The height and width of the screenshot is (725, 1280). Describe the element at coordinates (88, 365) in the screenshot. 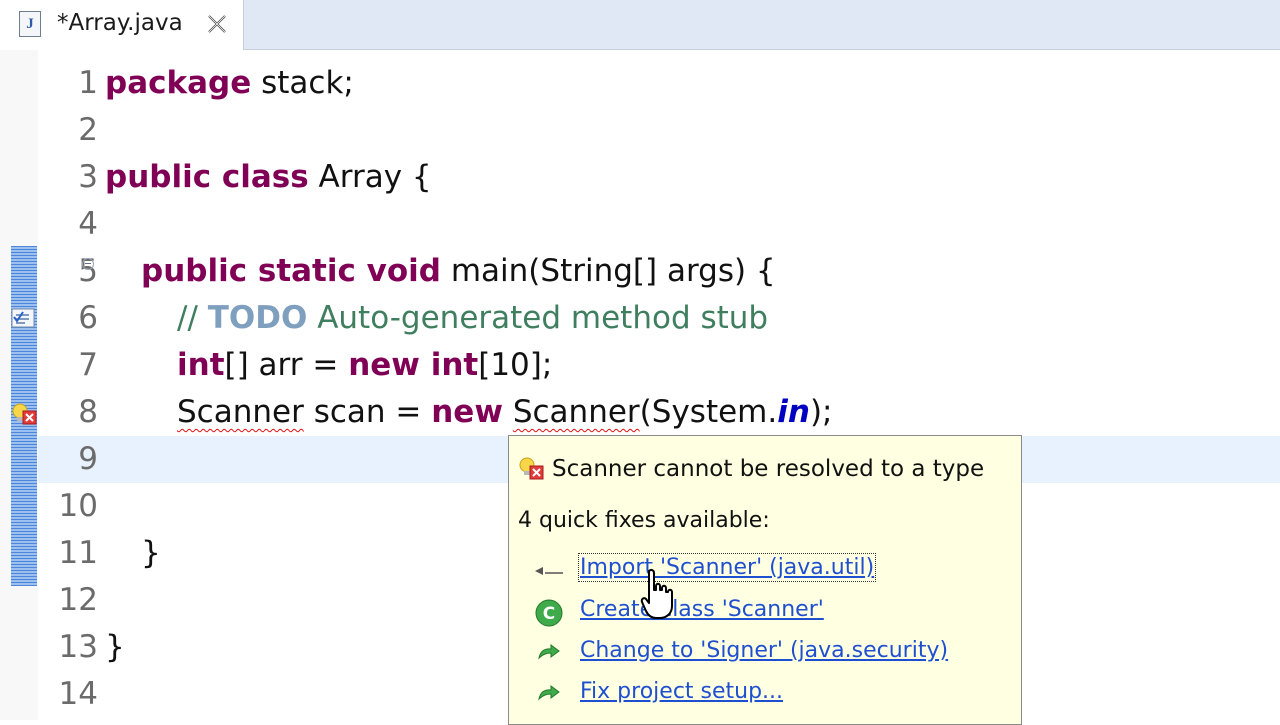

I see `line-number: 7` at that location.